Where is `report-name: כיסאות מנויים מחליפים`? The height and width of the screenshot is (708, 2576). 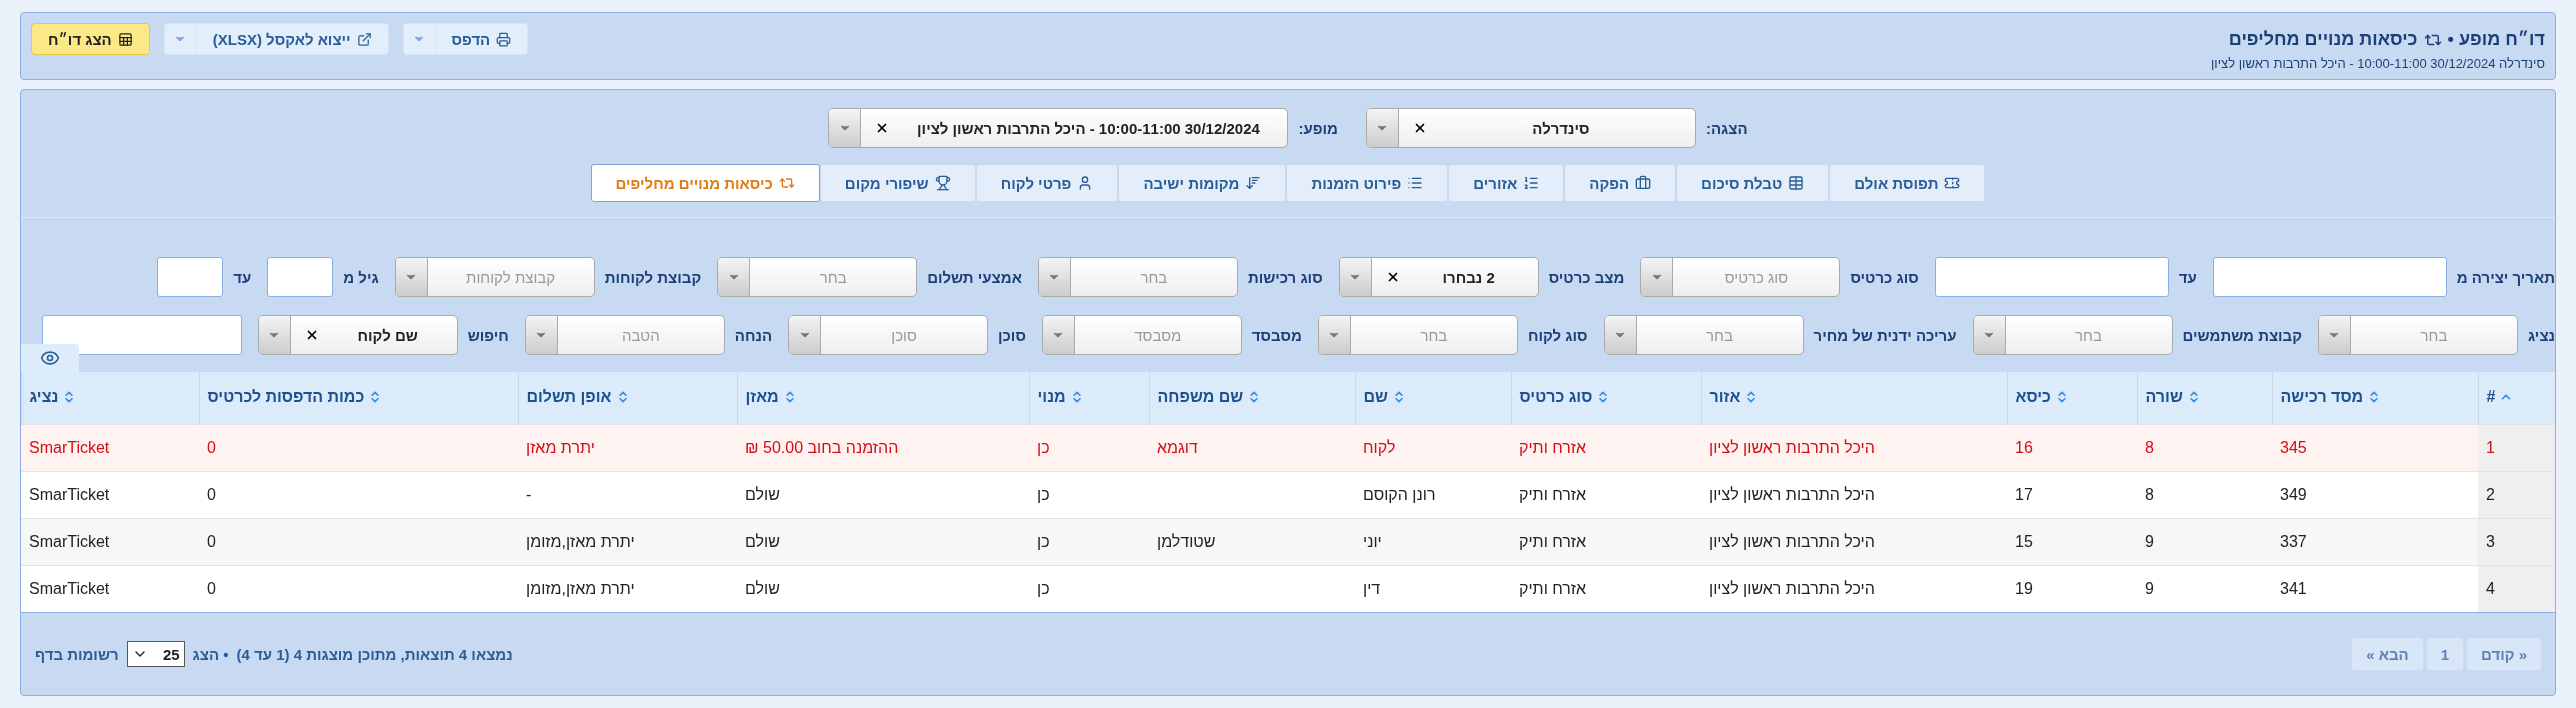 report-name: כיסאות מנויים מחליפים is located at coordinates (2323, 39).